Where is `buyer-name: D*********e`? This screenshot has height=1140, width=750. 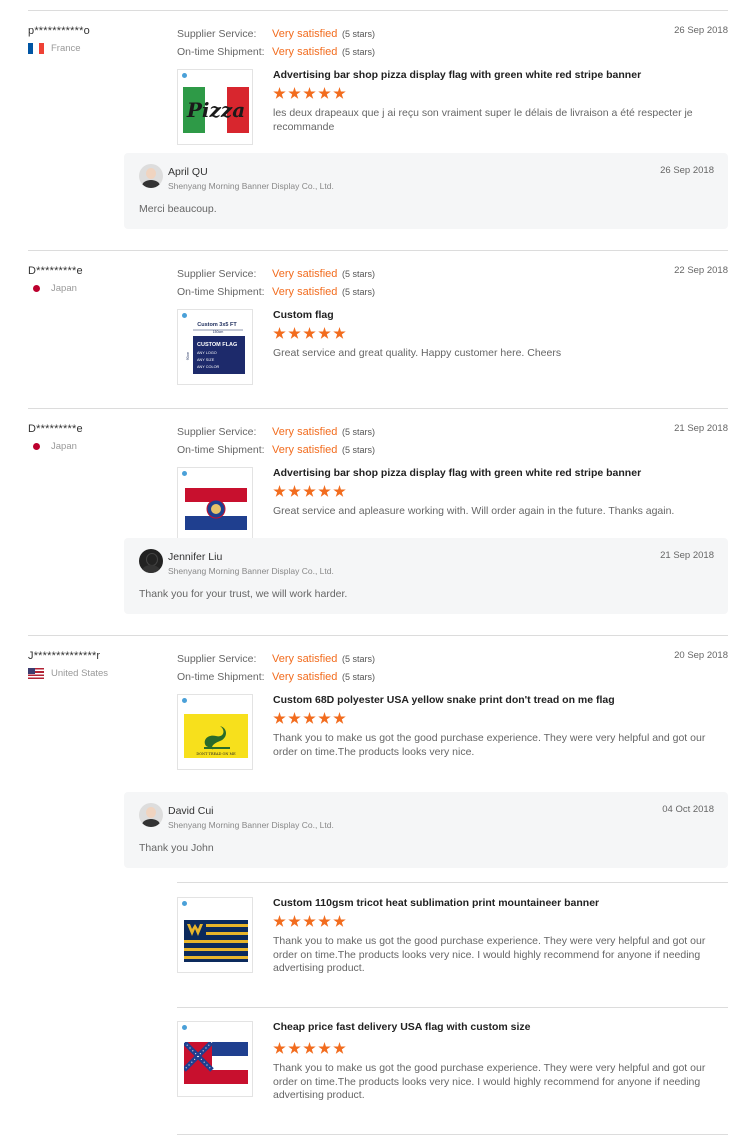 buyer-name: D*********e is located at coordinates (55, 429).